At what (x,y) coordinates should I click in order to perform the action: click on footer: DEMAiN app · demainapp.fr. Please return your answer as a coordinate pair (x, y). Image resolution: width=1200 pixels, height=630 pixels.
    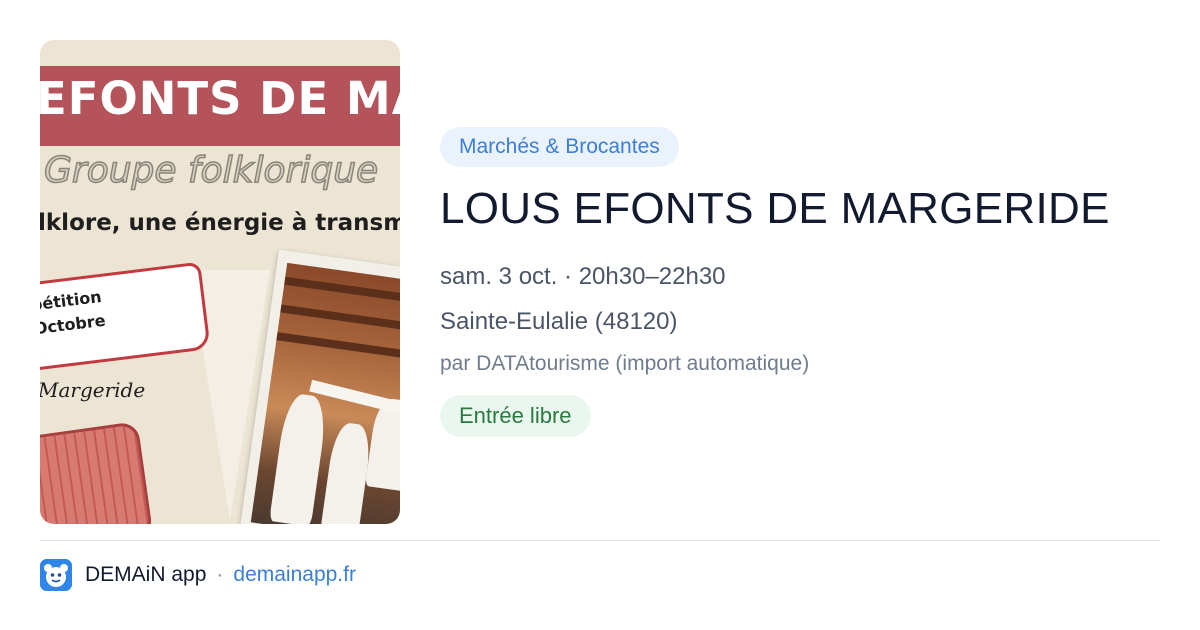
    Looking at the image, I should click on (198, 575).